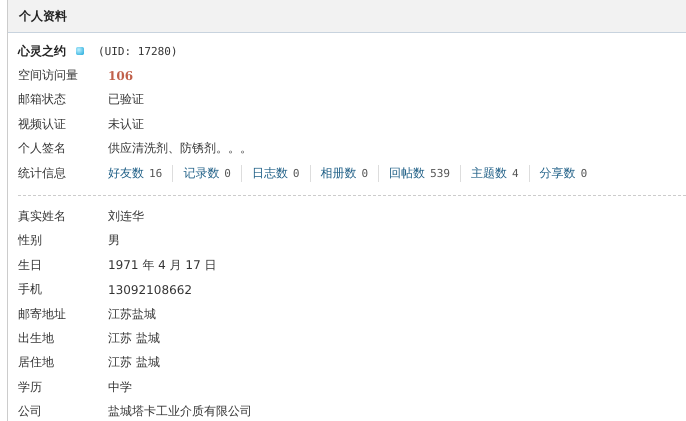  I want to click on stat-link: 相册数 0, so click(344, 173).